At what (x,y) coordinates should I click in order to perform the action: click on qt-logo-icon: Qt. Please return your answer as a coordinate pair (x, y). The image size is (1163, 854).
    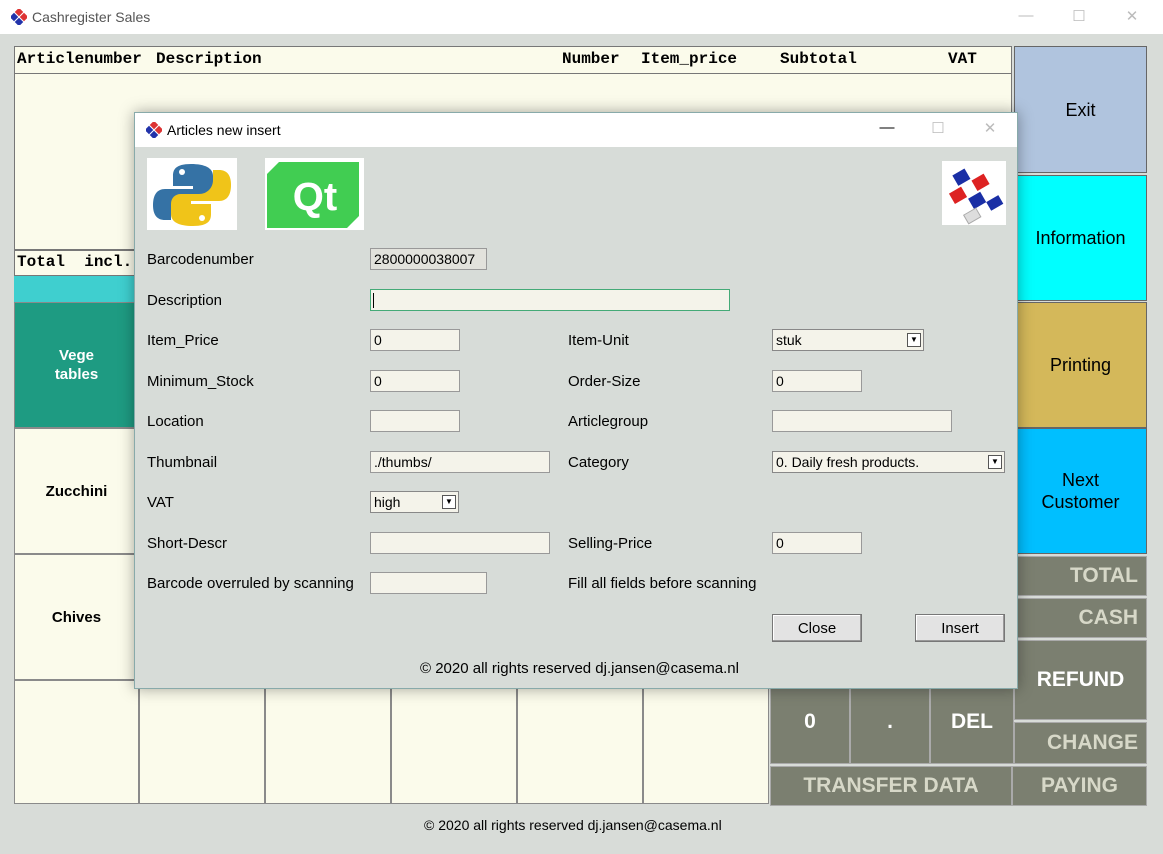
    Looking at the image, I should click on (314, 194).